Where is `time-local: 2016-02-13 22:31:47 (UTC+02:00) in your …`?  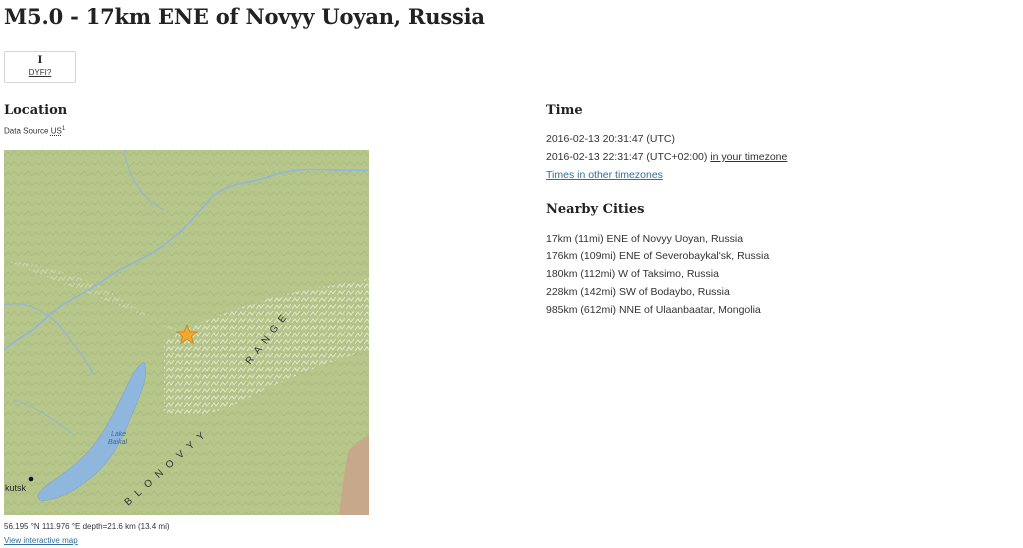 time-local: 2016-02-13 22:31:47 (UTC+02:00) in your … is located at coordinates (666, 157).